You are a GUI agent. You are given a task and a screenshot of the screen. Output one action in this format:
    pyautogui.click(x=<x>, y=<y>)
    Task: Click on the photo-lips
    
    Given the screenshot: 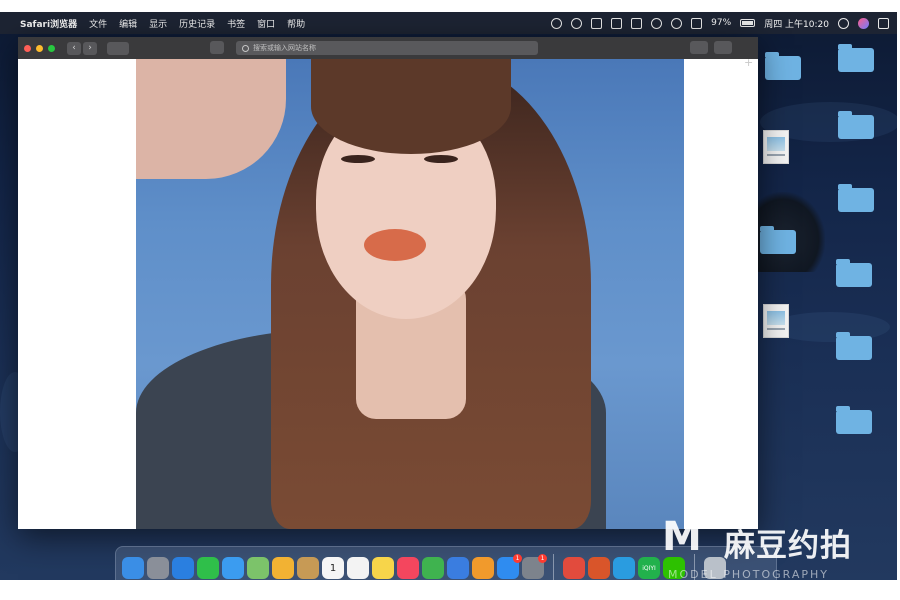 What is the action you would take?
    pyautogui.click(x=395, y=245)
    